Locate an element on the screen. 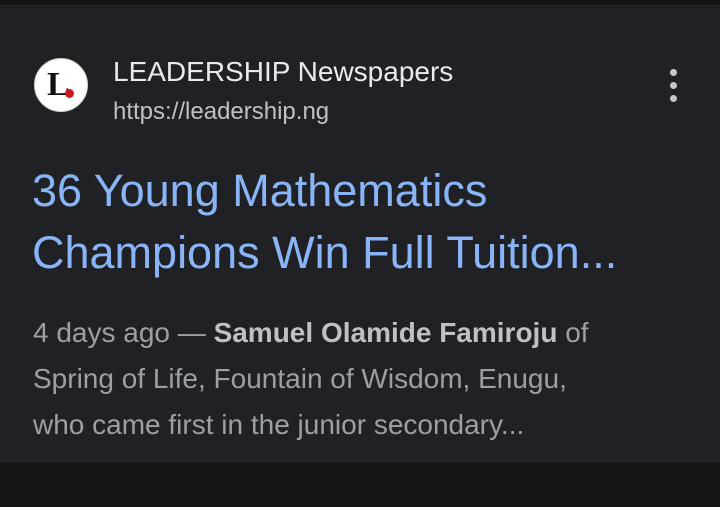  favicon-dot is located at coordinates (69, 93).